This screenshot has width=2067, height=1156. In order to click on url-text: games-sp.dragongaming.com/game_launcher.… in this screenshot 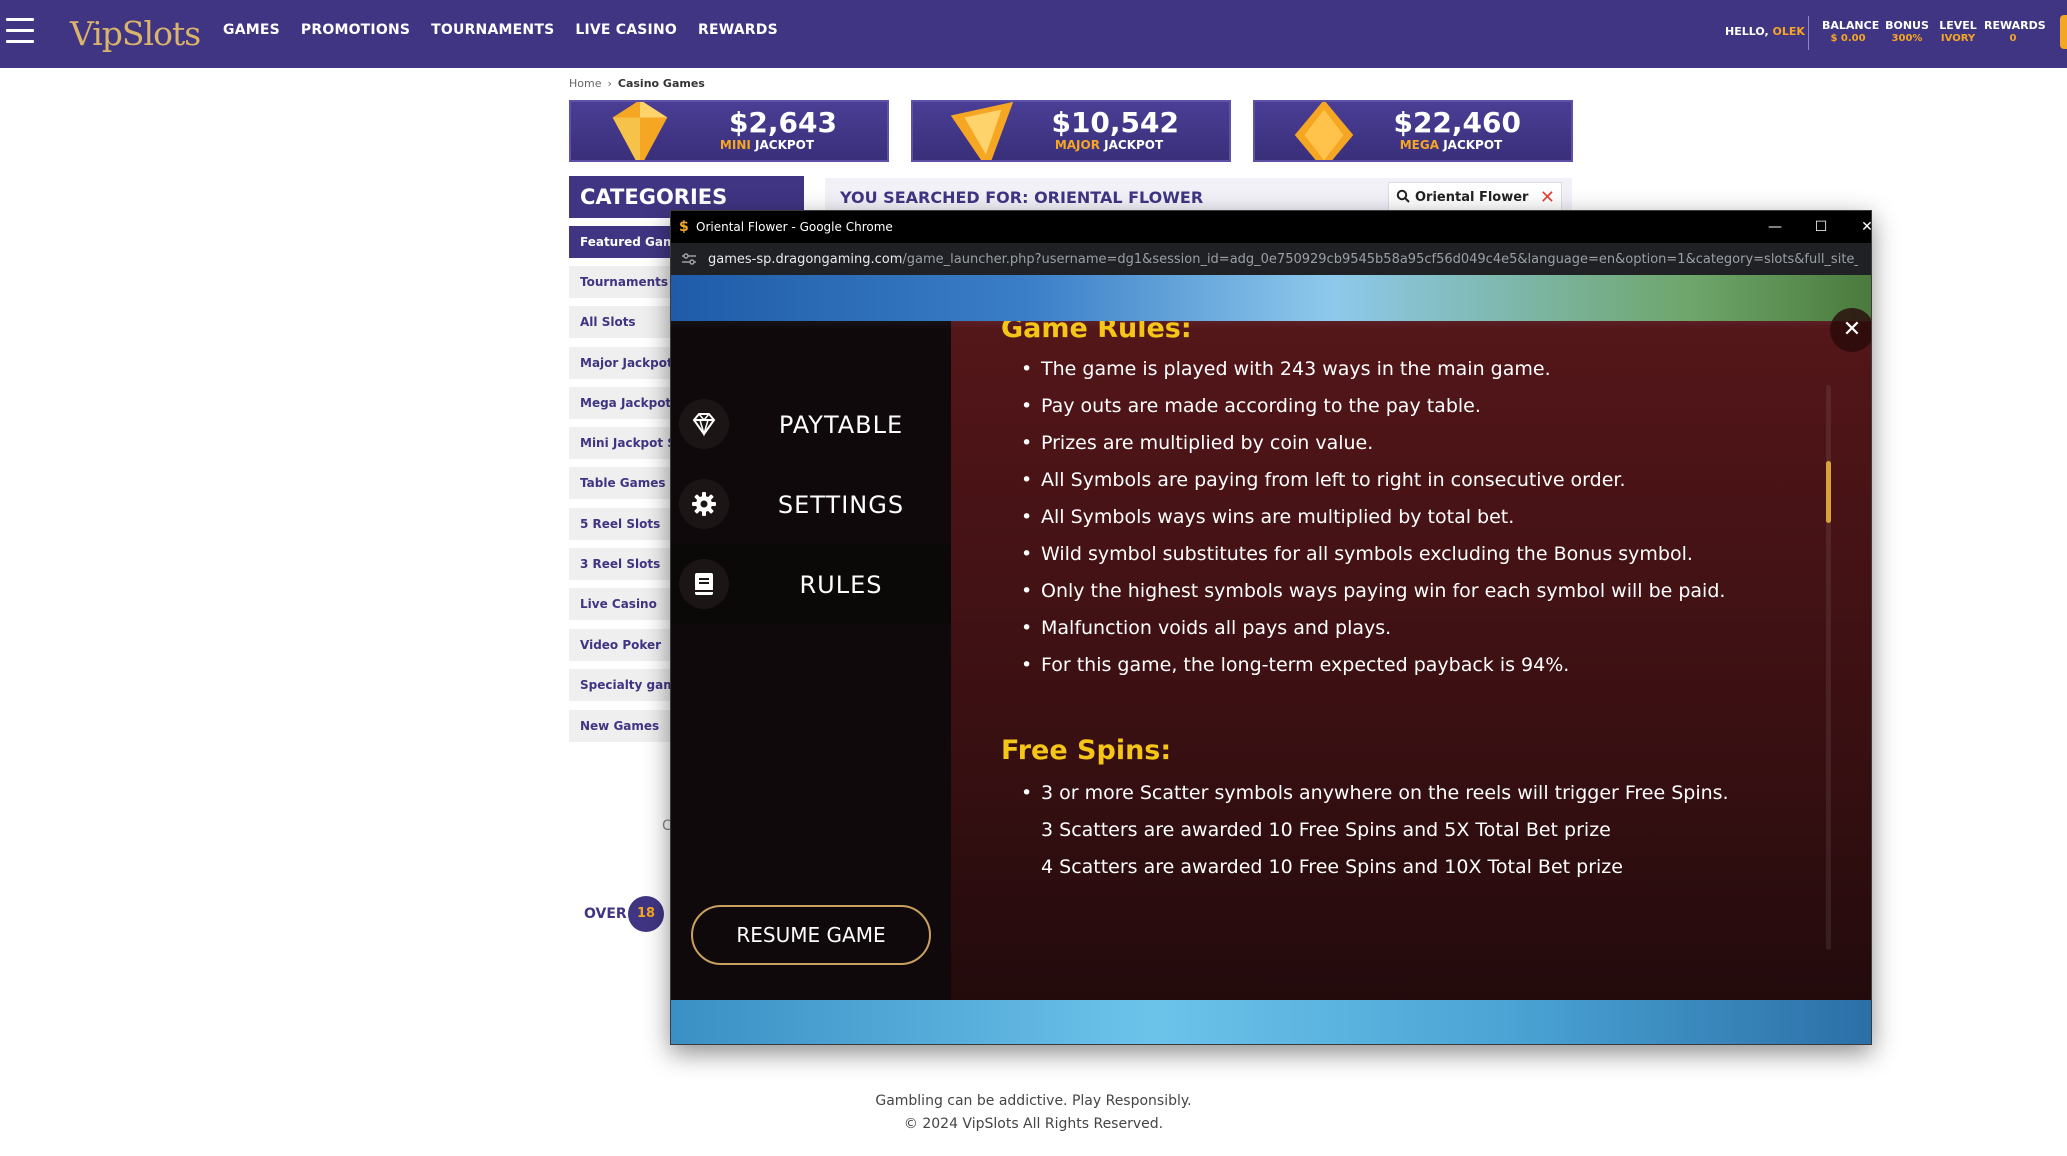, I will do `click(1283, 259)`.